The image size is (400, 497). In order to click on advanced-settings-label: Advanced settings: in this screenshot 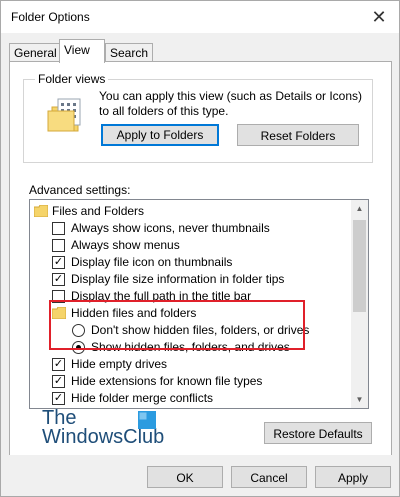, I will do `click(80, 190)`.